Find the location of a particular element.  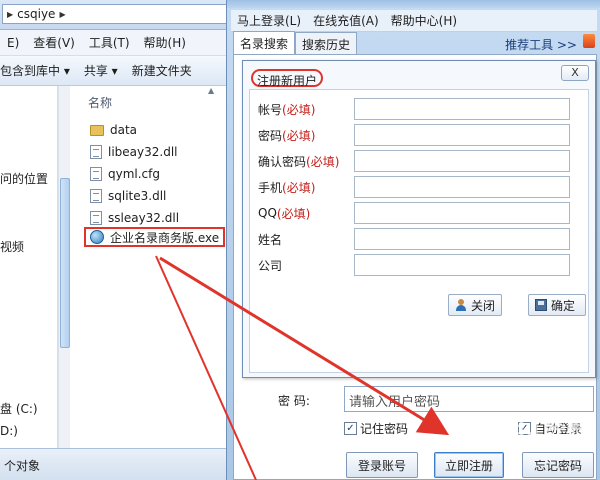

save-icon is located at coordinates (541, 305).